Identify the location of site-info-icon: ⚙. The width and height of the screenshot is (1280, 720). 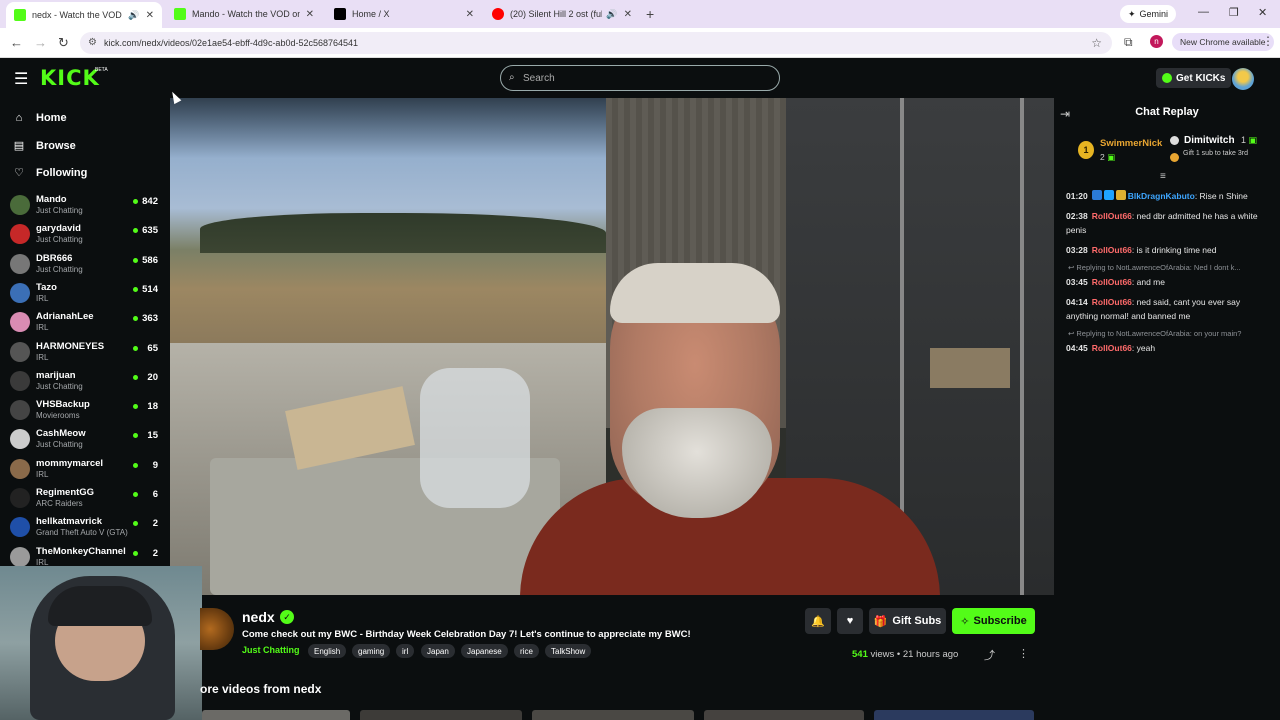
(92, 42).